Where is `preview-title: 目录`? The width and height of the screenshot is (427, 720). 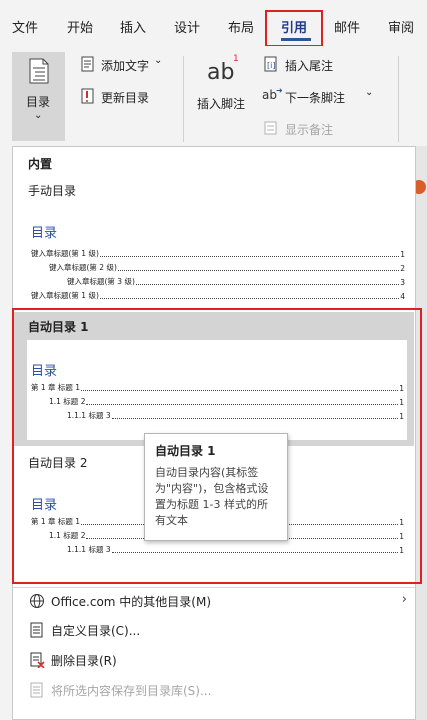 preview-title: 目录 is located at coordinates (44, 233).